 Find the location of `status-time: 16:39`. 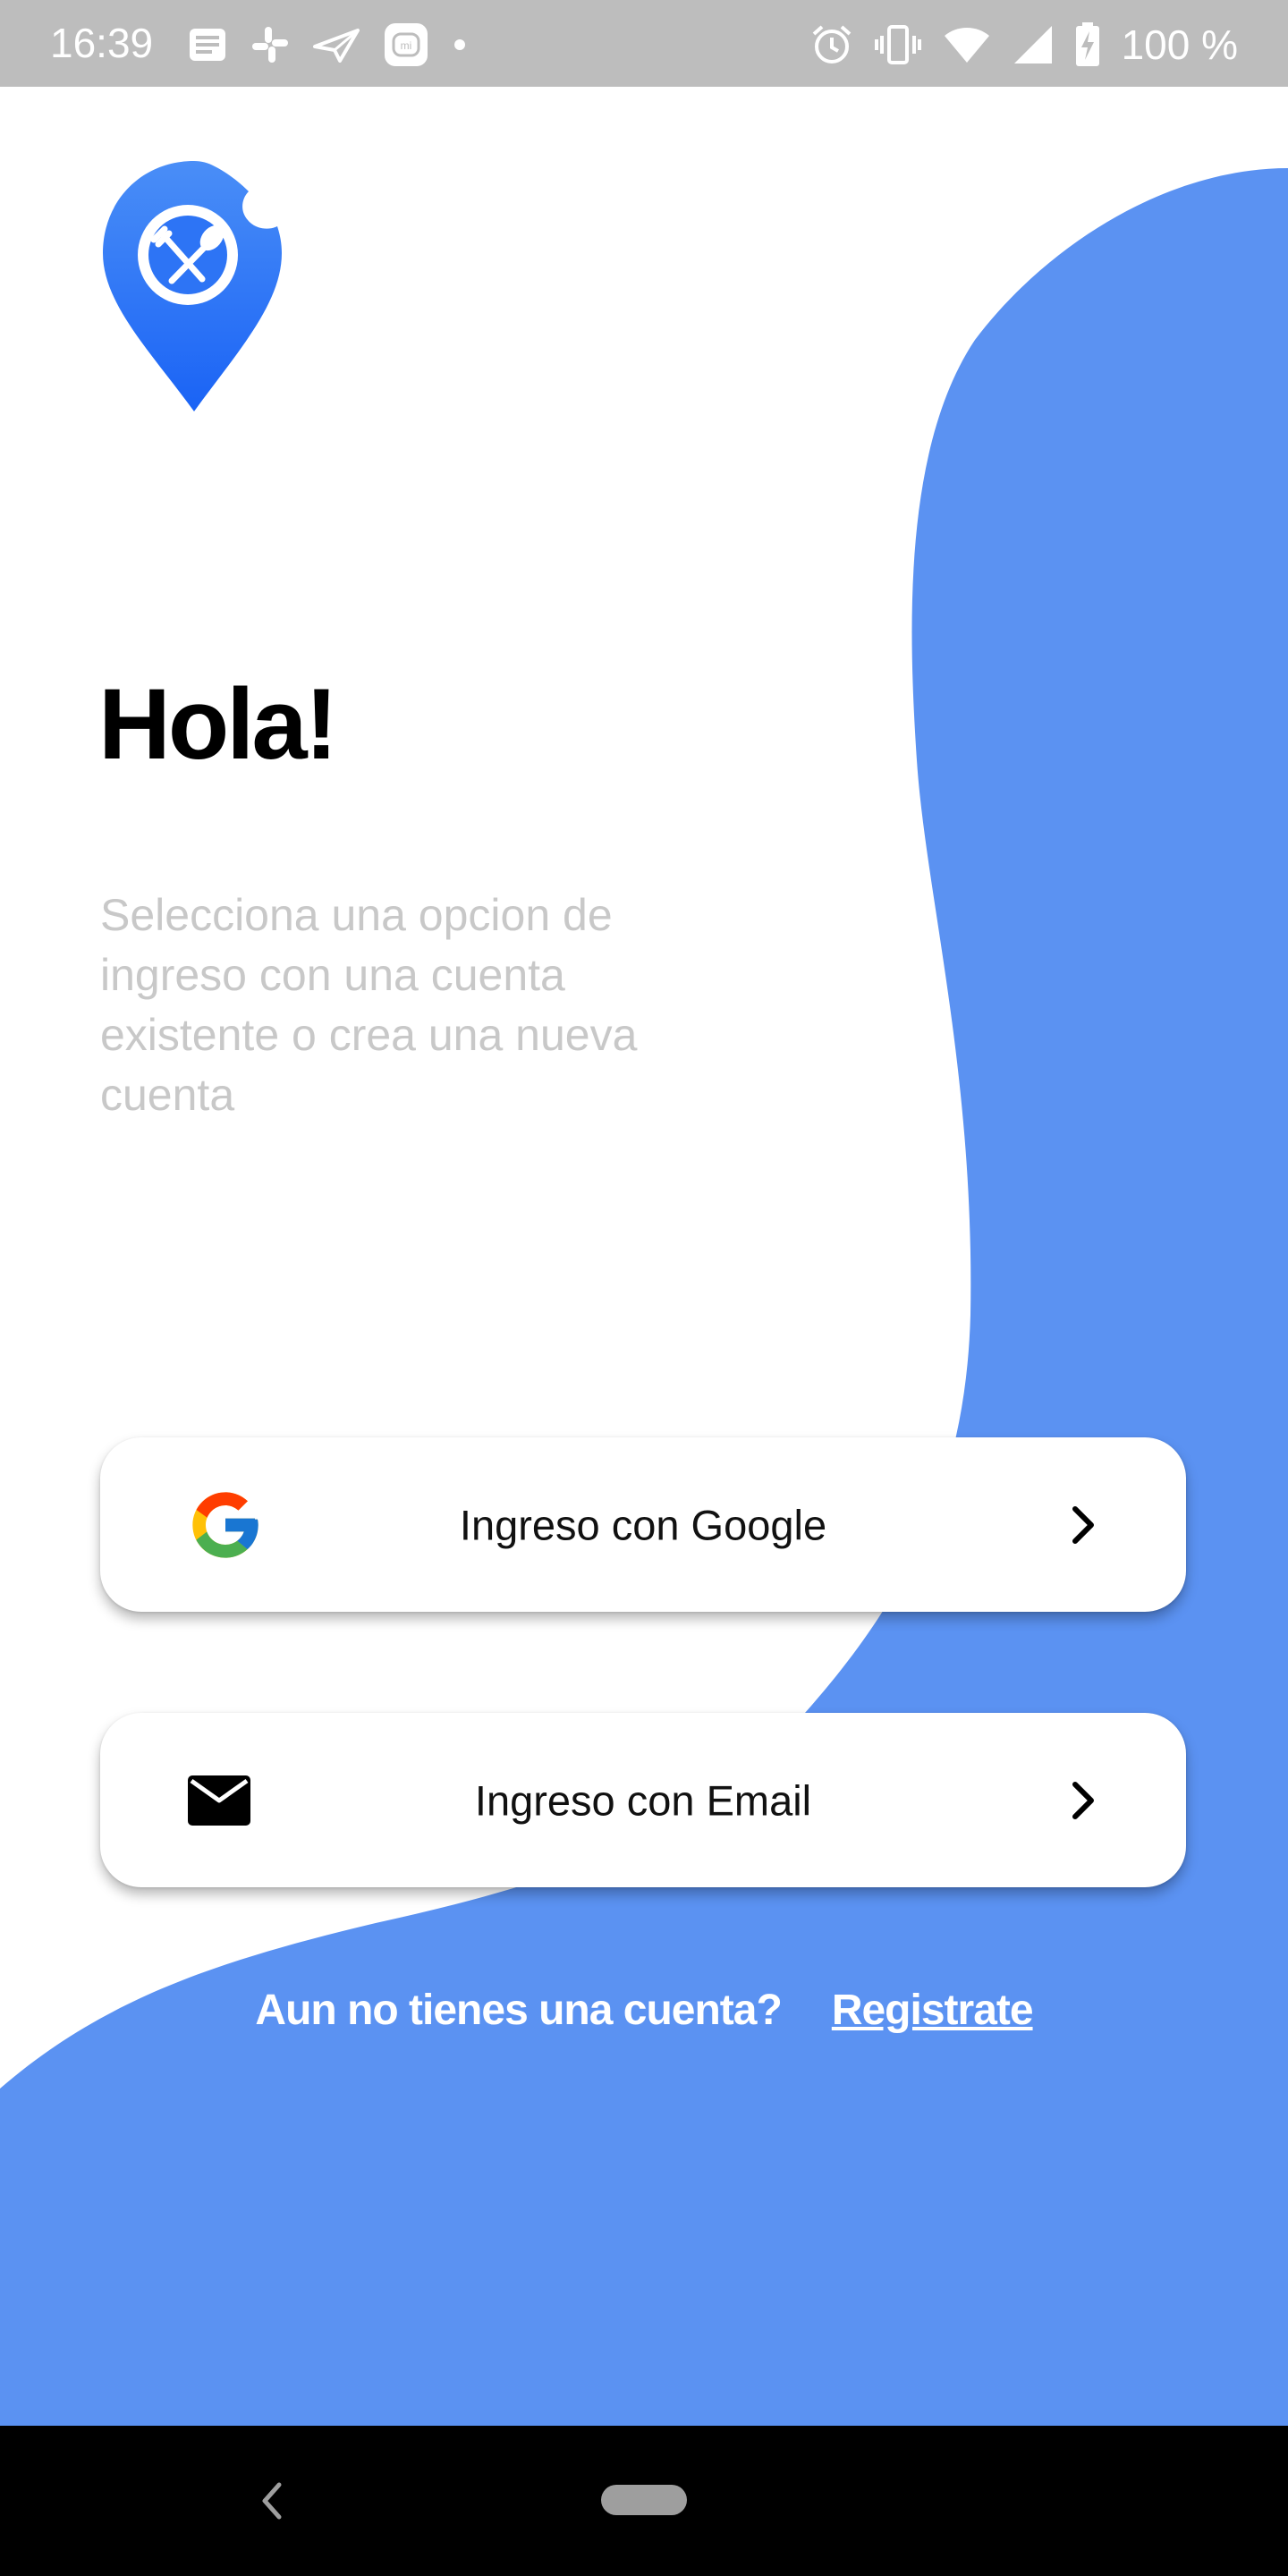

status-time: 16:39 is located at coordinates (102, 43).